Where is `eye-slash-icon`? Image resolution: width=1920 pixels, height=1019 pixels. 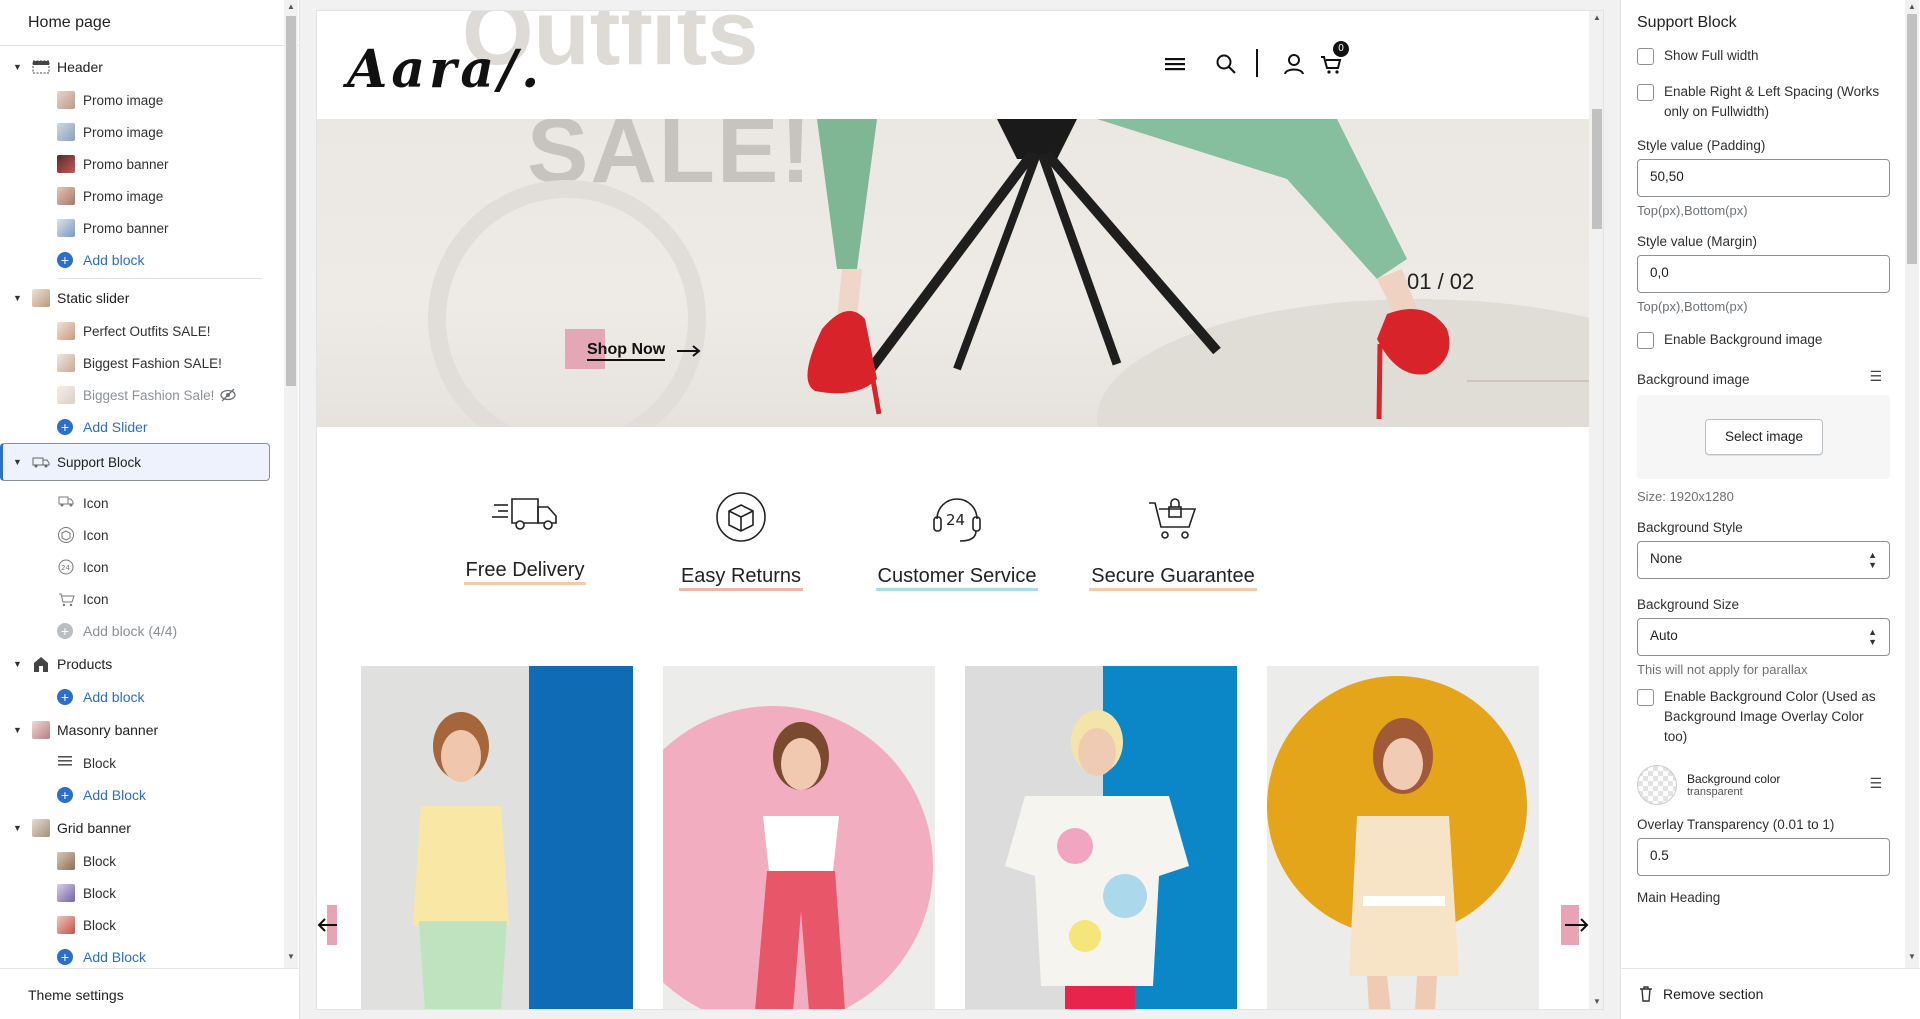
eye-slash-icon is located at coordinates (228, 395).